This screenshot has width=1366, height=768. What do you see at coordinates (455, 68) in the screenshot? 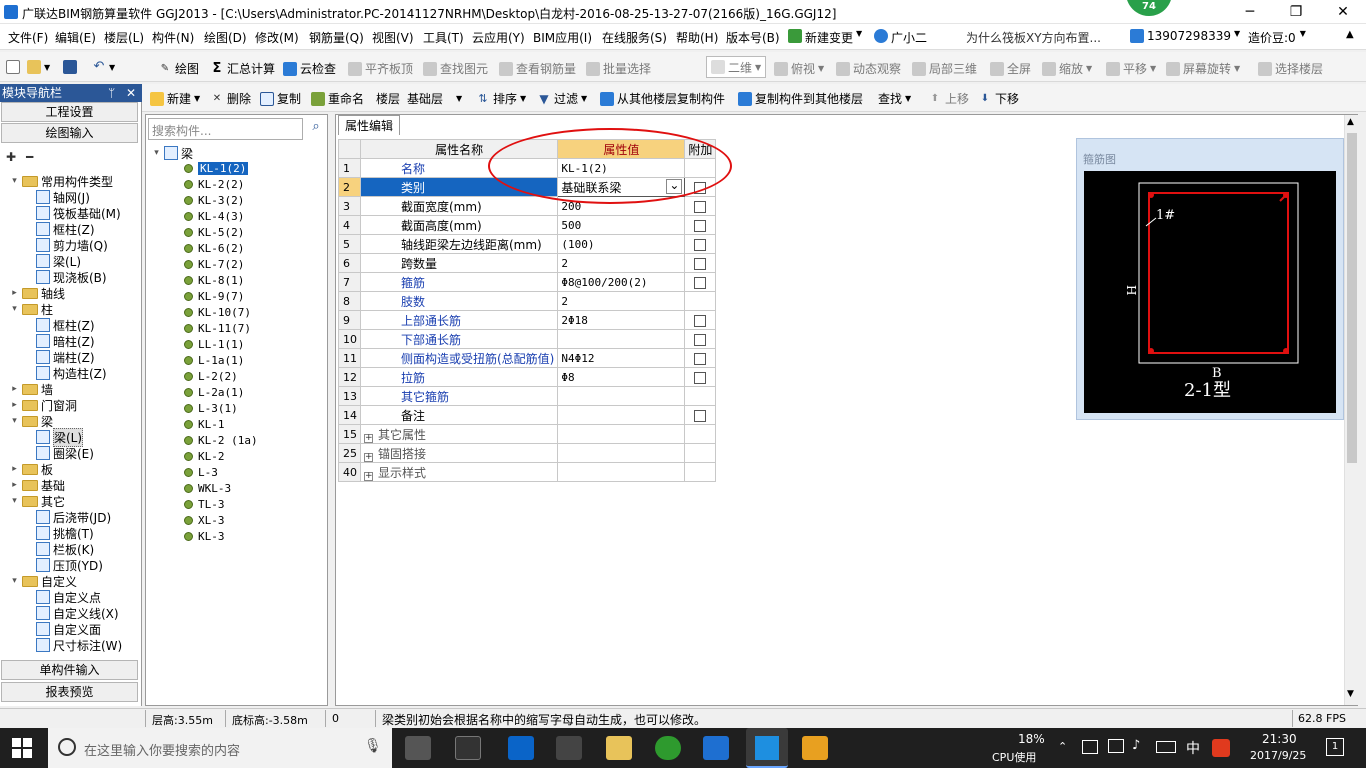
I see `find-element-button: 查找图元` at bounding box center [455, 68].